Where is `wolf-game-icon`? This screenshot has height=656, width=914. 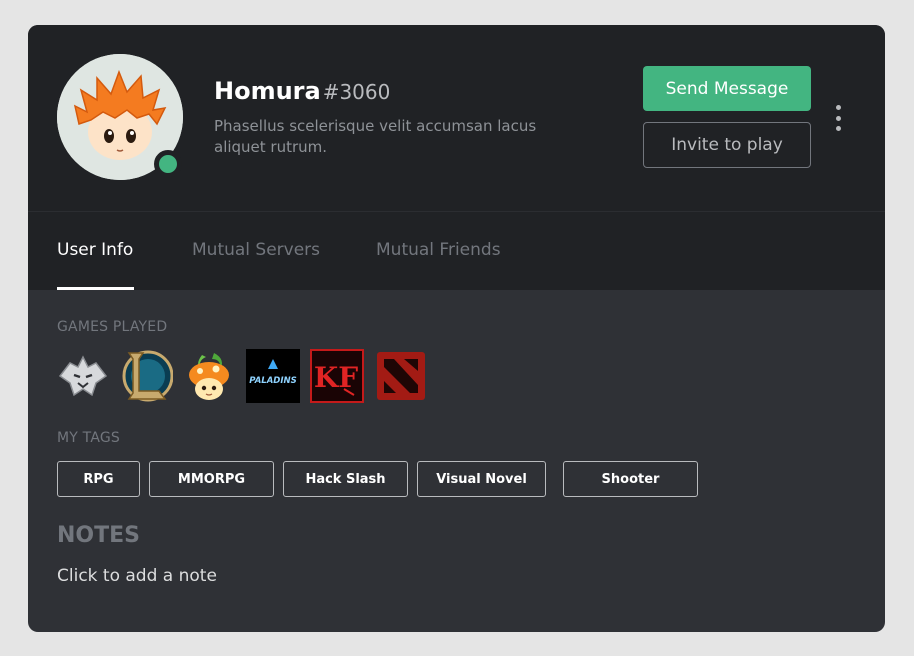 wolf-game-icon is located at coordinates (83, 376).